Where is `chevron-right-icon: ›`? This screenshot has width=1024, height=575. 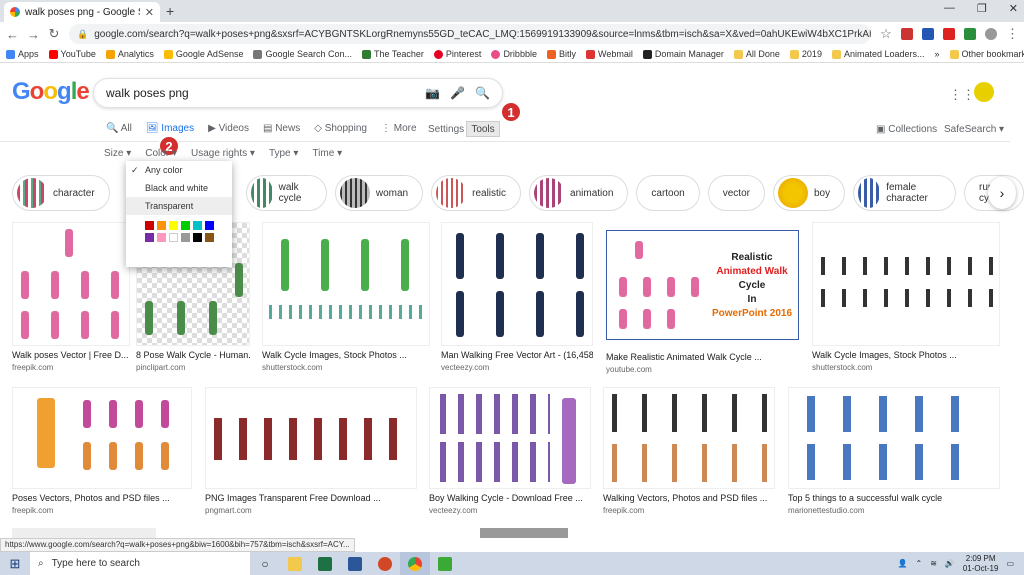
chevron-right-icon: › is located at coordinates (1002, 193).